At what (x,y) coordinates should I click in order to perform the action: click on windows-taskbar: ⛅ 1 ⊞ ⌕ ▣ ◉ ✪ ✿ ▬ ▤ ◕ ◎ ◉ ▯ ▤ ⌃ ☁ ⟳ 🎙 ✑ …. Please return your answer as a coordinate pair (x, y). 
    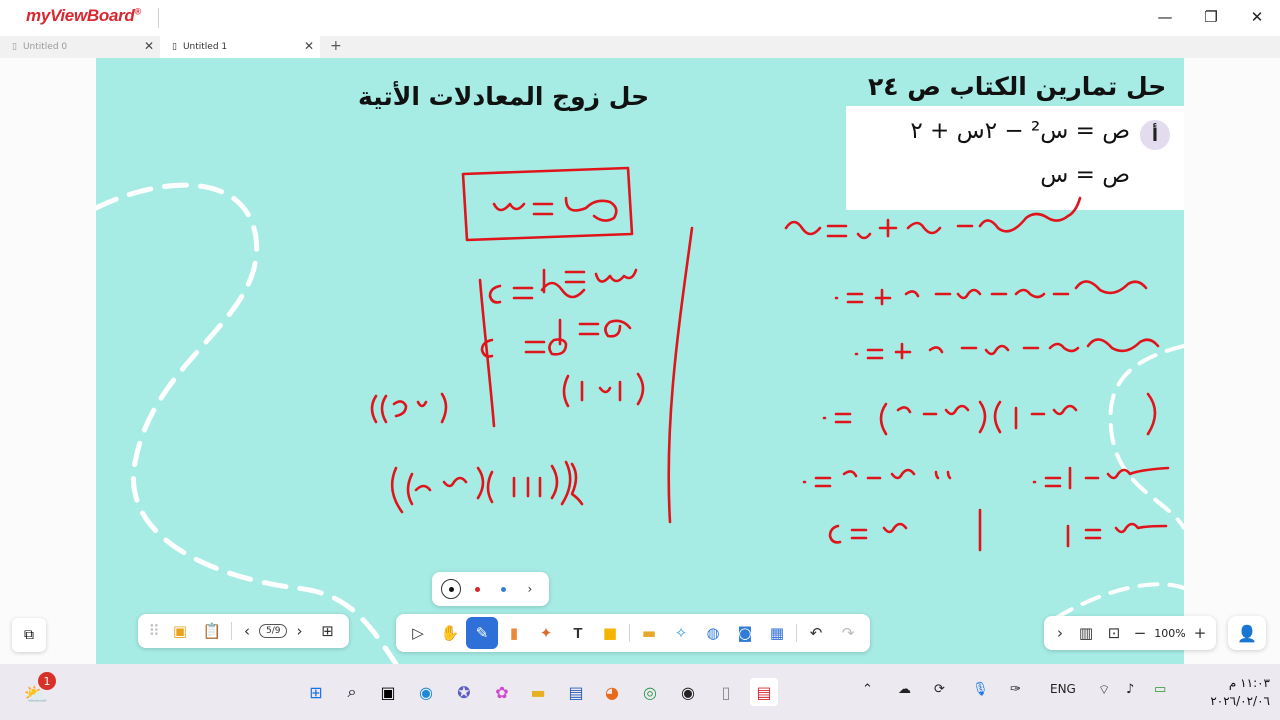
    Looking at the image, I should click on (640, 692).